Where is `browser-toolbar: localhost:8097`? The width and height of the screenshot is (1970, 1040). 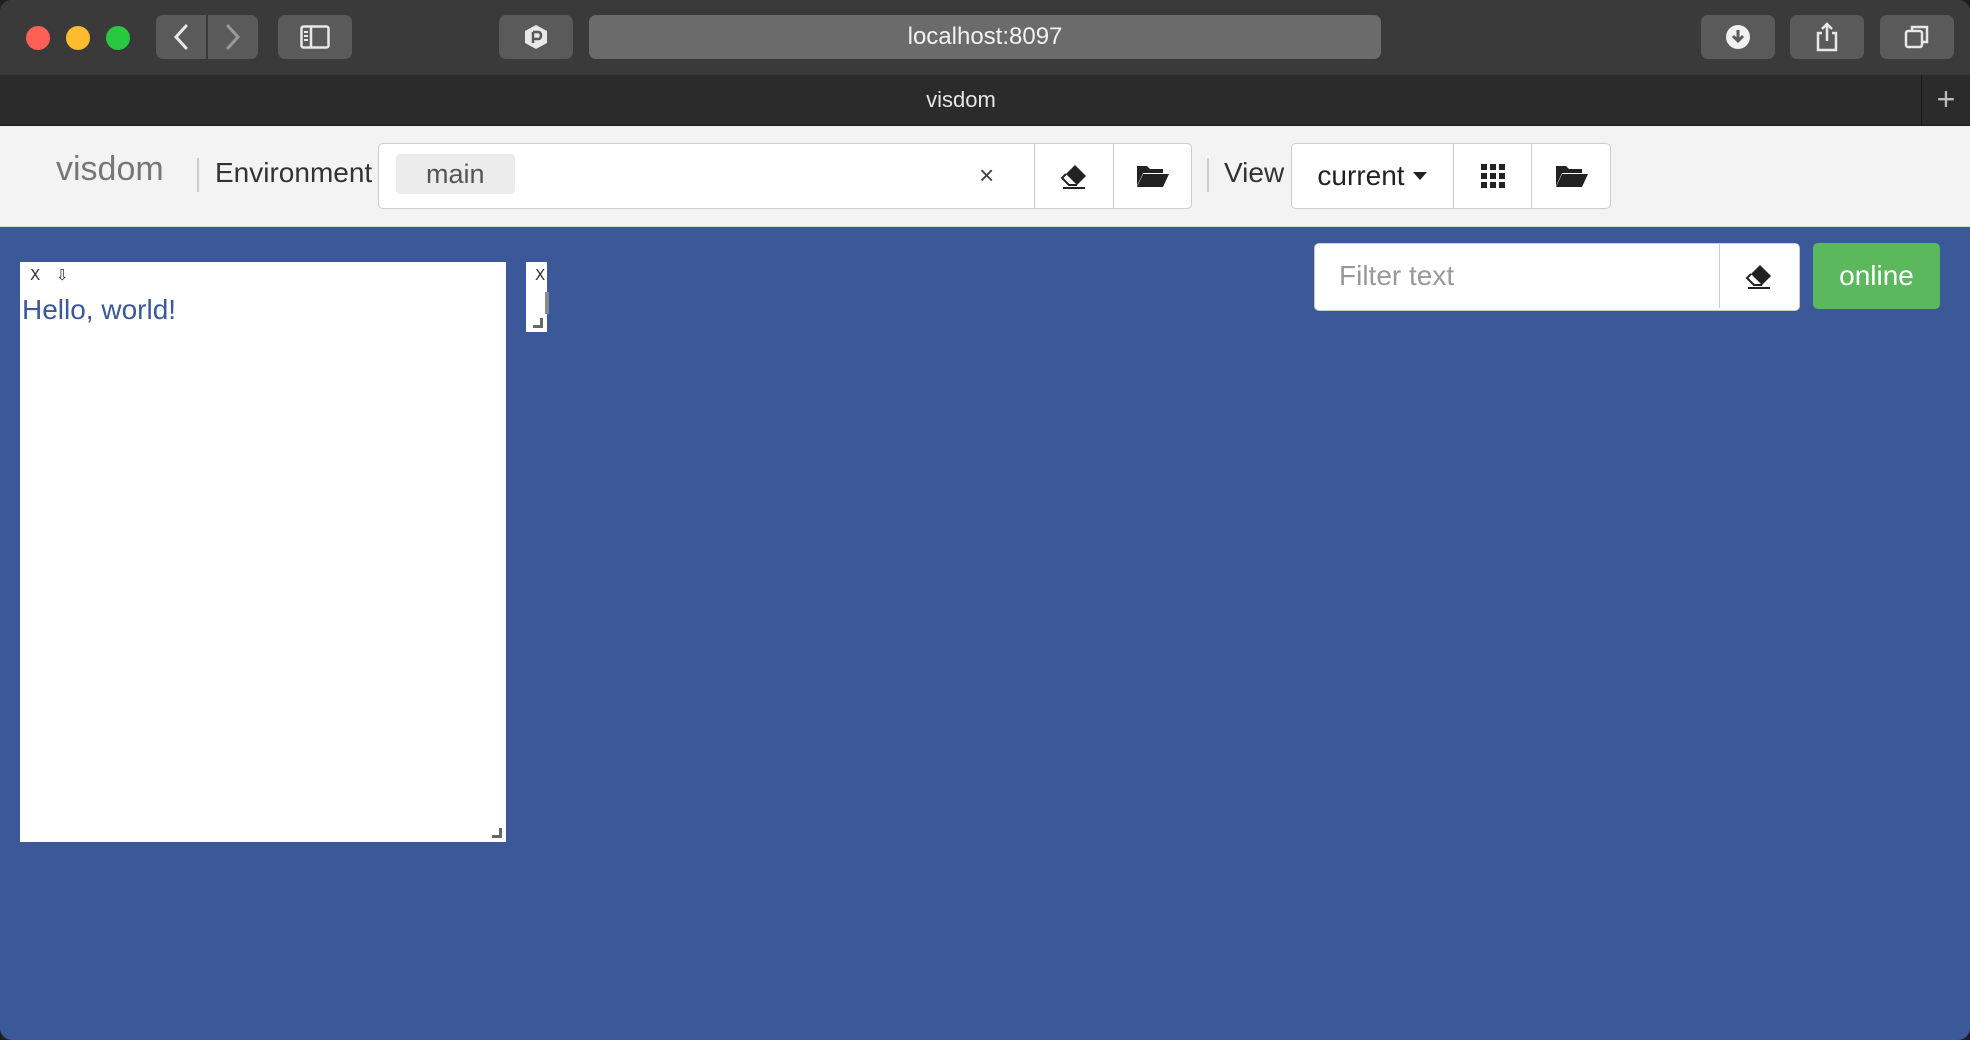
browser-toolbar: localhost:8097 is located at coordinates (985, 38).